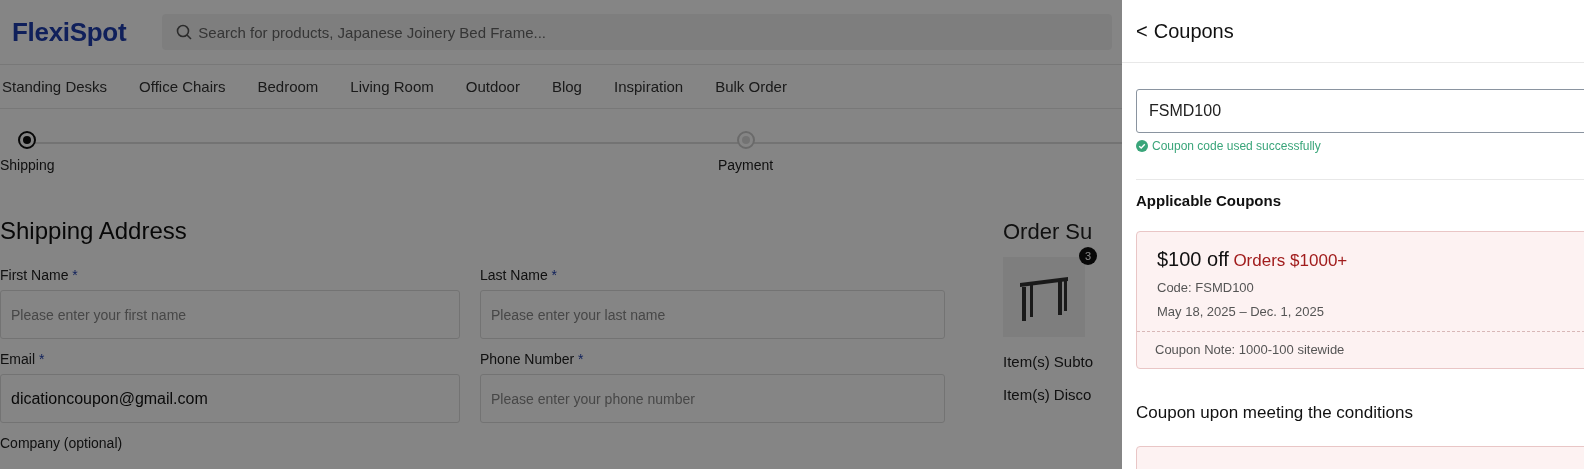  I want to click on field-label: Company (optional), so click(62, 443).